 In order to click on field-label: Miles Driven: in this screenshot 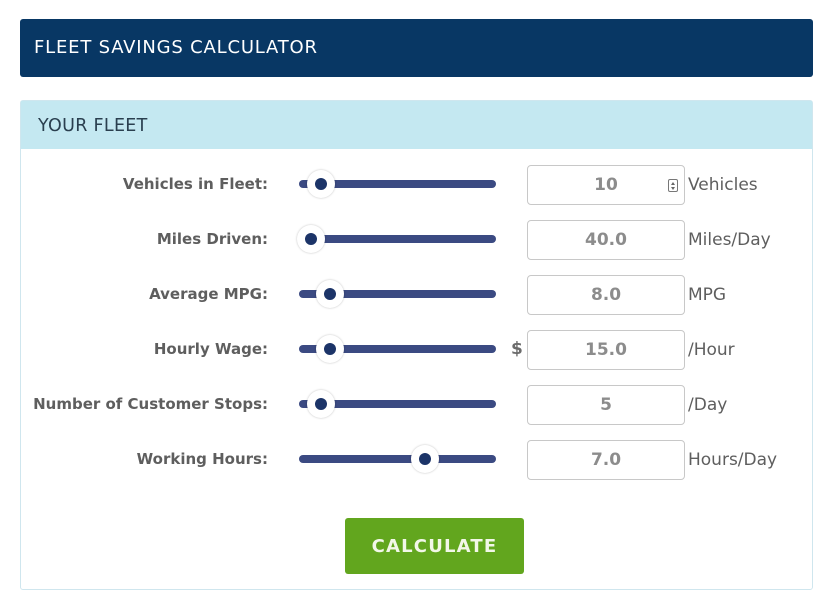, I will do `click(212, 239)`.